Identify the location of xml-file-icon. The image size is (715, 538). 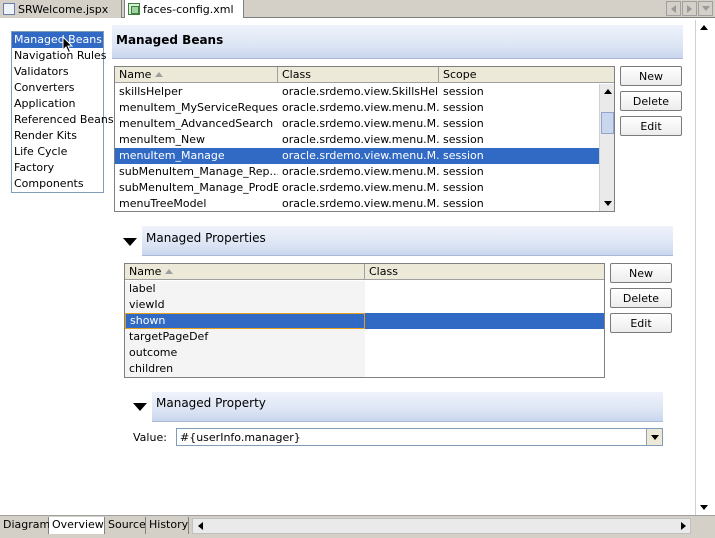
(134, 9).